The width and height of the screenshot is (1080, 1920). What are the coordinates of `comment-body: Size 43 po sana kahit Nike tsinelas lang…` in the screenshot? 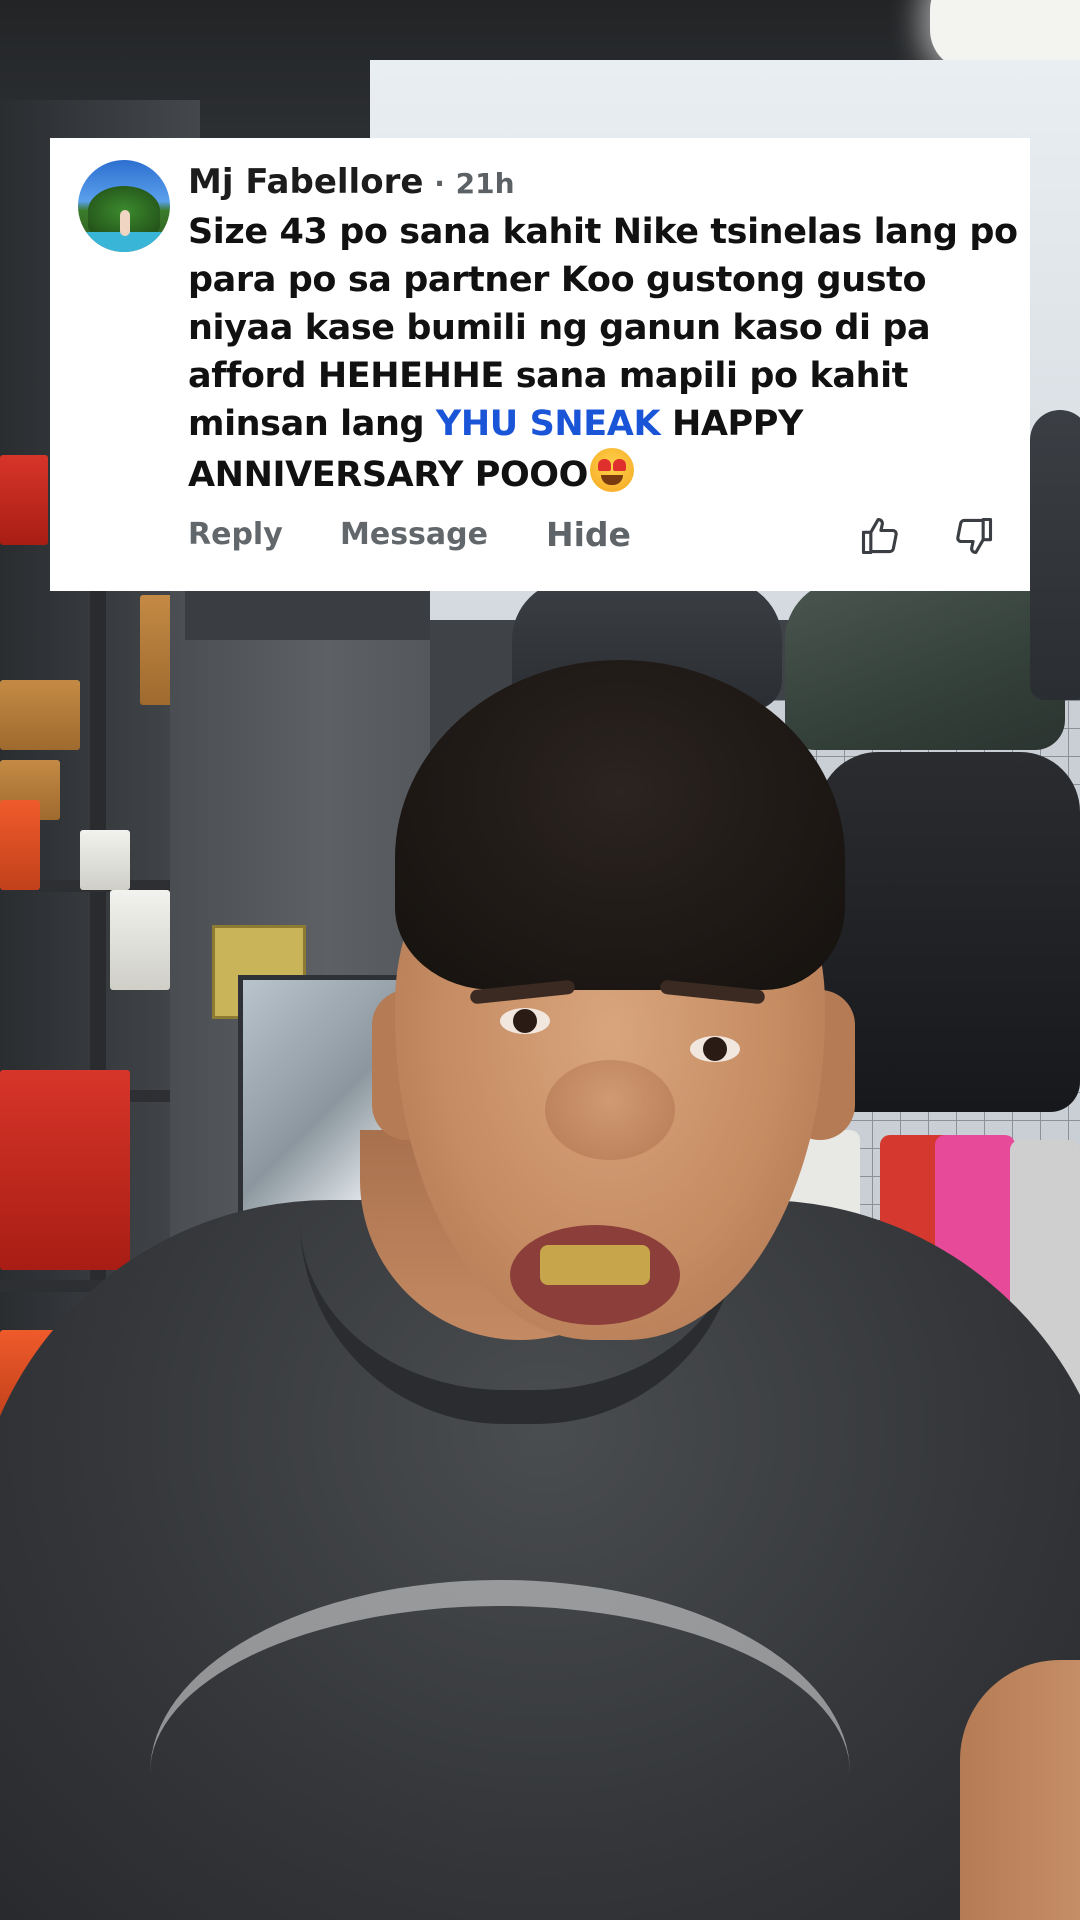 It's located at (603, 353).